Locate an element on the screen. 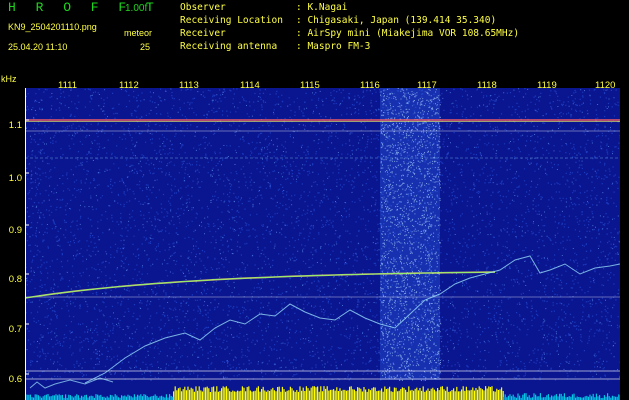  receiver-value: : AirSpy mini (Miakejima VOR 108.65MHz) is located at coordinates (408, 33).